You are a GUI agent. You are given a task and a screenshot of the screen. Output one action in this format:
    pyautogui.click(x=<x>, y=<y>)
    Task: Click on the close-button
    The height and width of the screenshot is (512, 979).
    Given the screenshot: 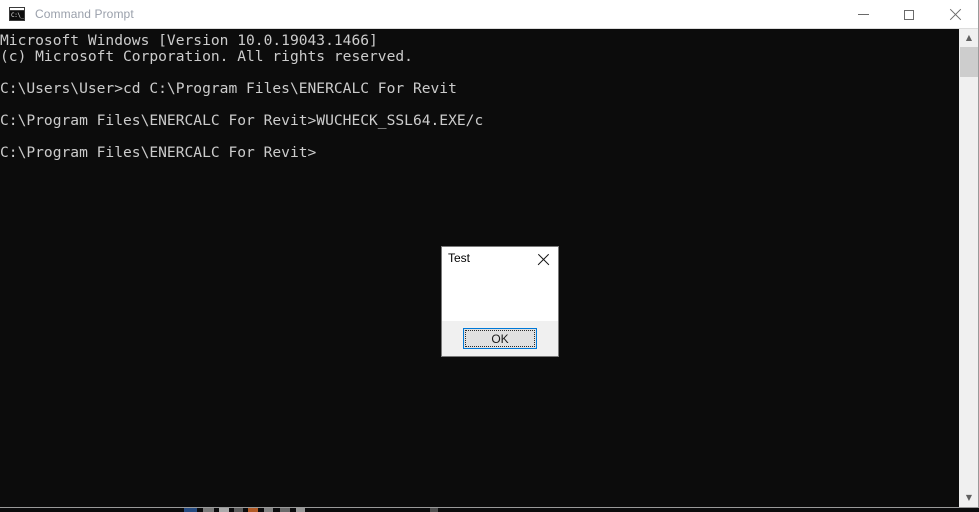 What is the action you would take?
    pyautogui.click(x=955, y=14)
    